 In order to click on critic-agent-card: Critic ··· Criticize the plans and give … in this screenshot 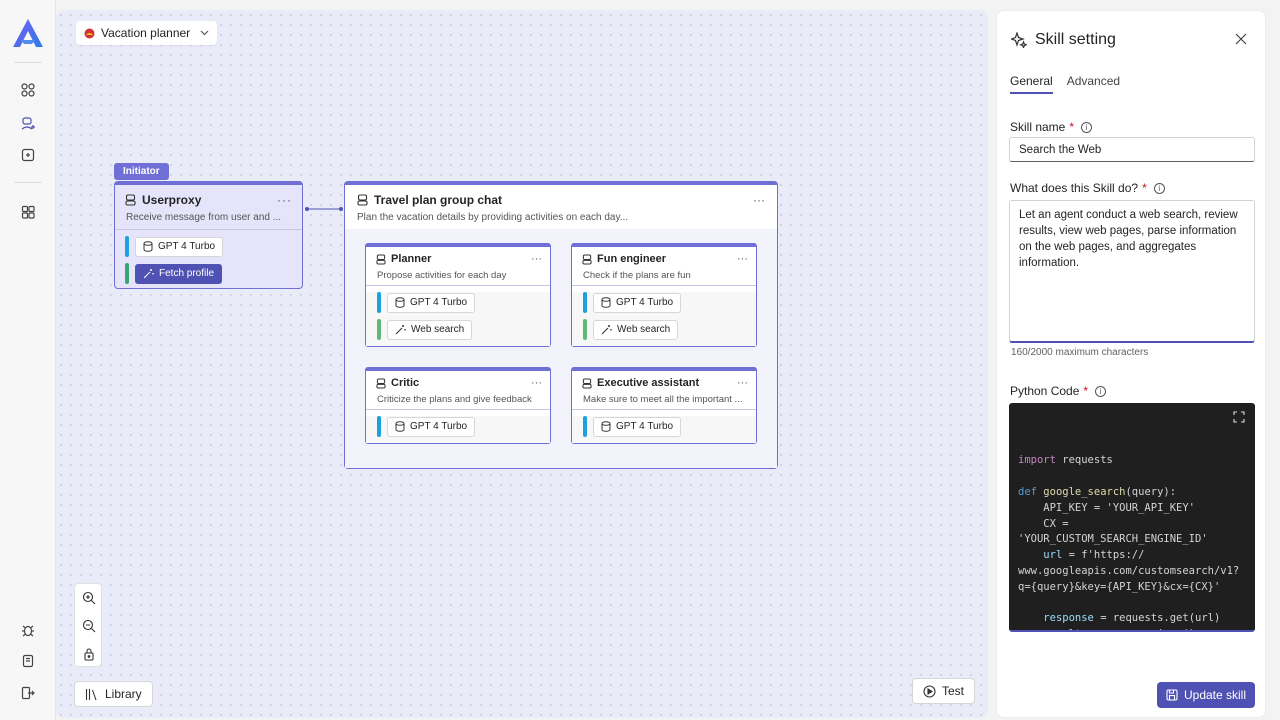, I will do `click(458, 405)`.